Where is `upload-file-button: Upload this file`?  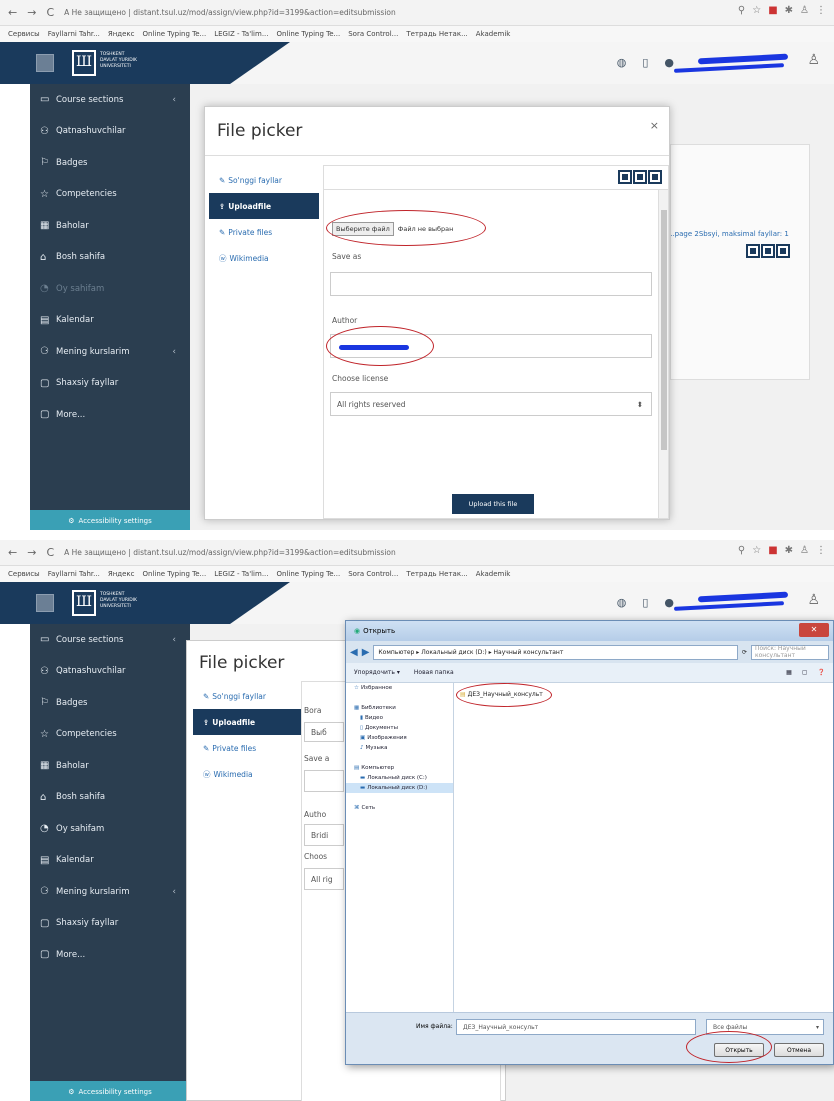
upload-file-button: Upload this file is located at coordinates (493, 504).